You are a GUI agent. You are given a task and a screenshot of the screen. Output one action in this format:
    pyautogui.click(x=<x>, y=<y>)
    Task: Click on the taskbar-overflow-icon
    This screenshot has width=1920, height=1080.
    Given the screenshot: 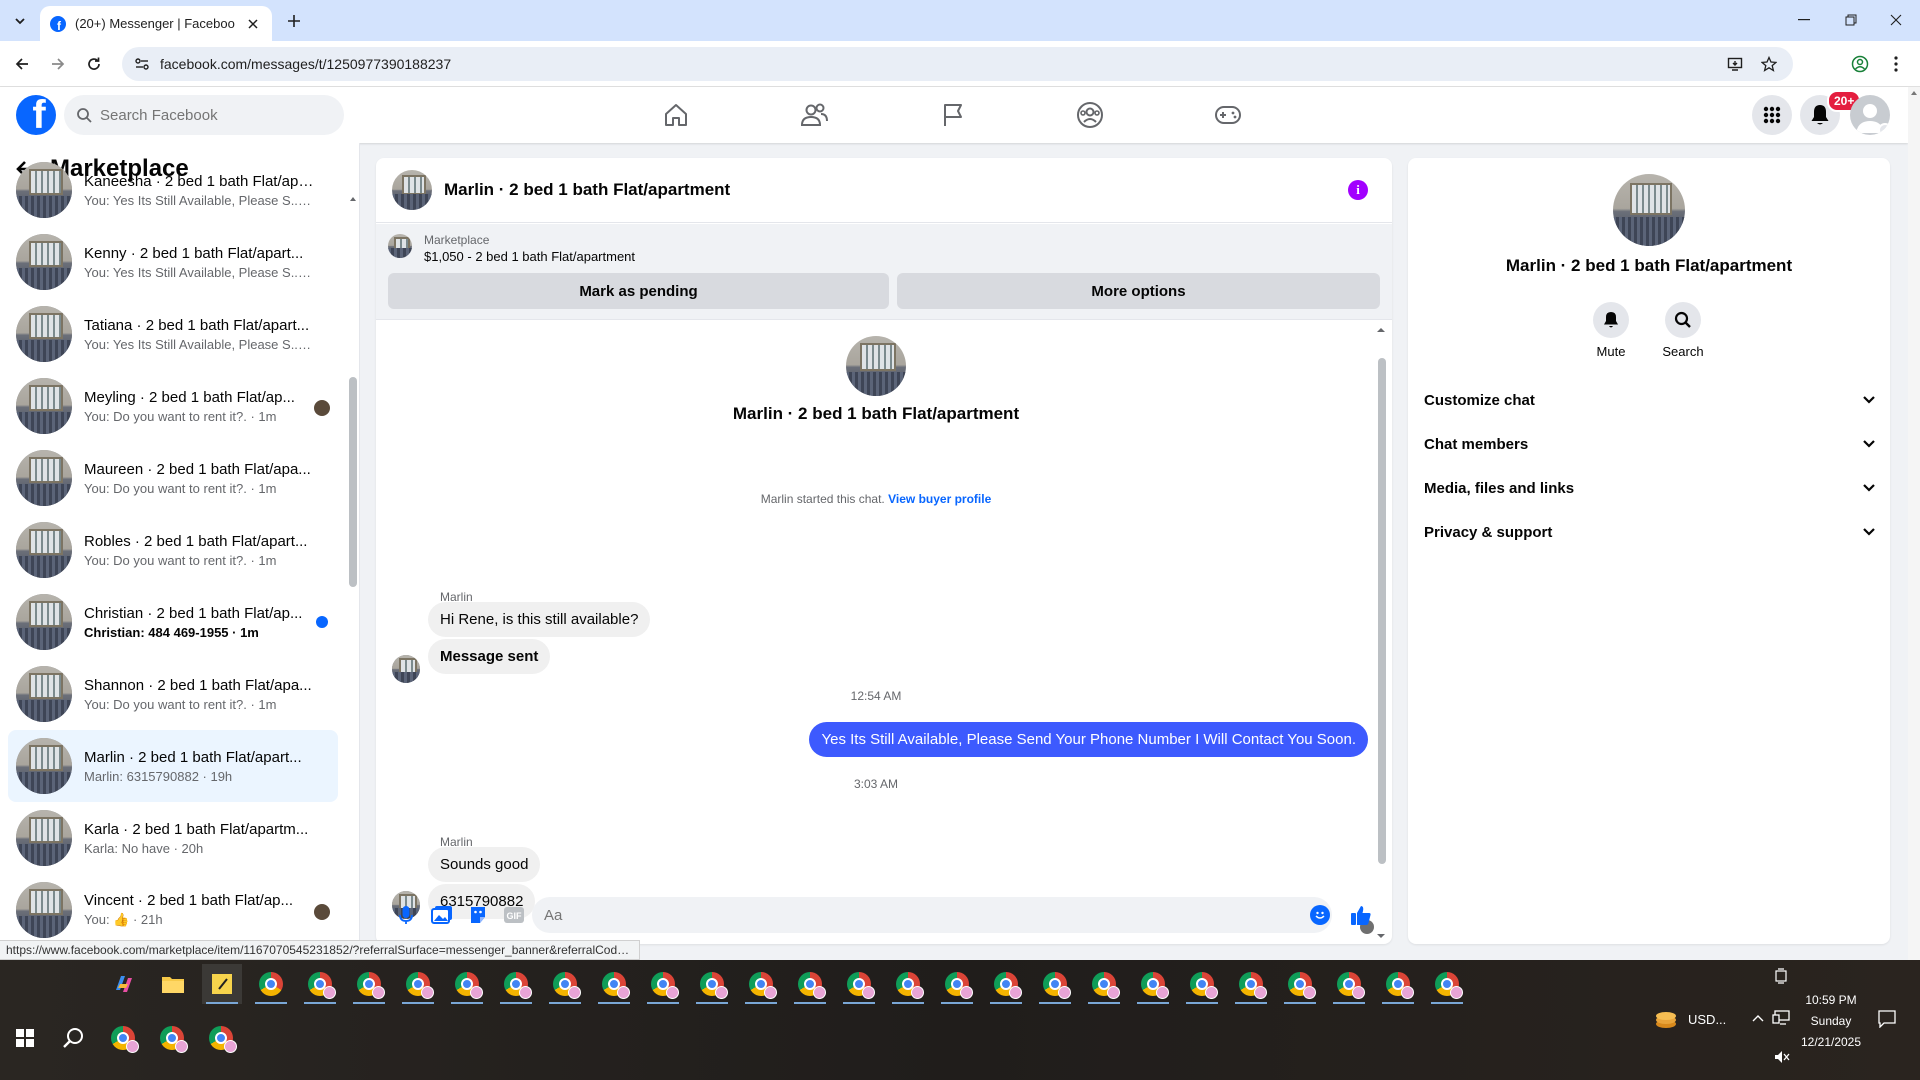 What is the action you would take?
    pyautogui.click(x=1781, y=976)
    